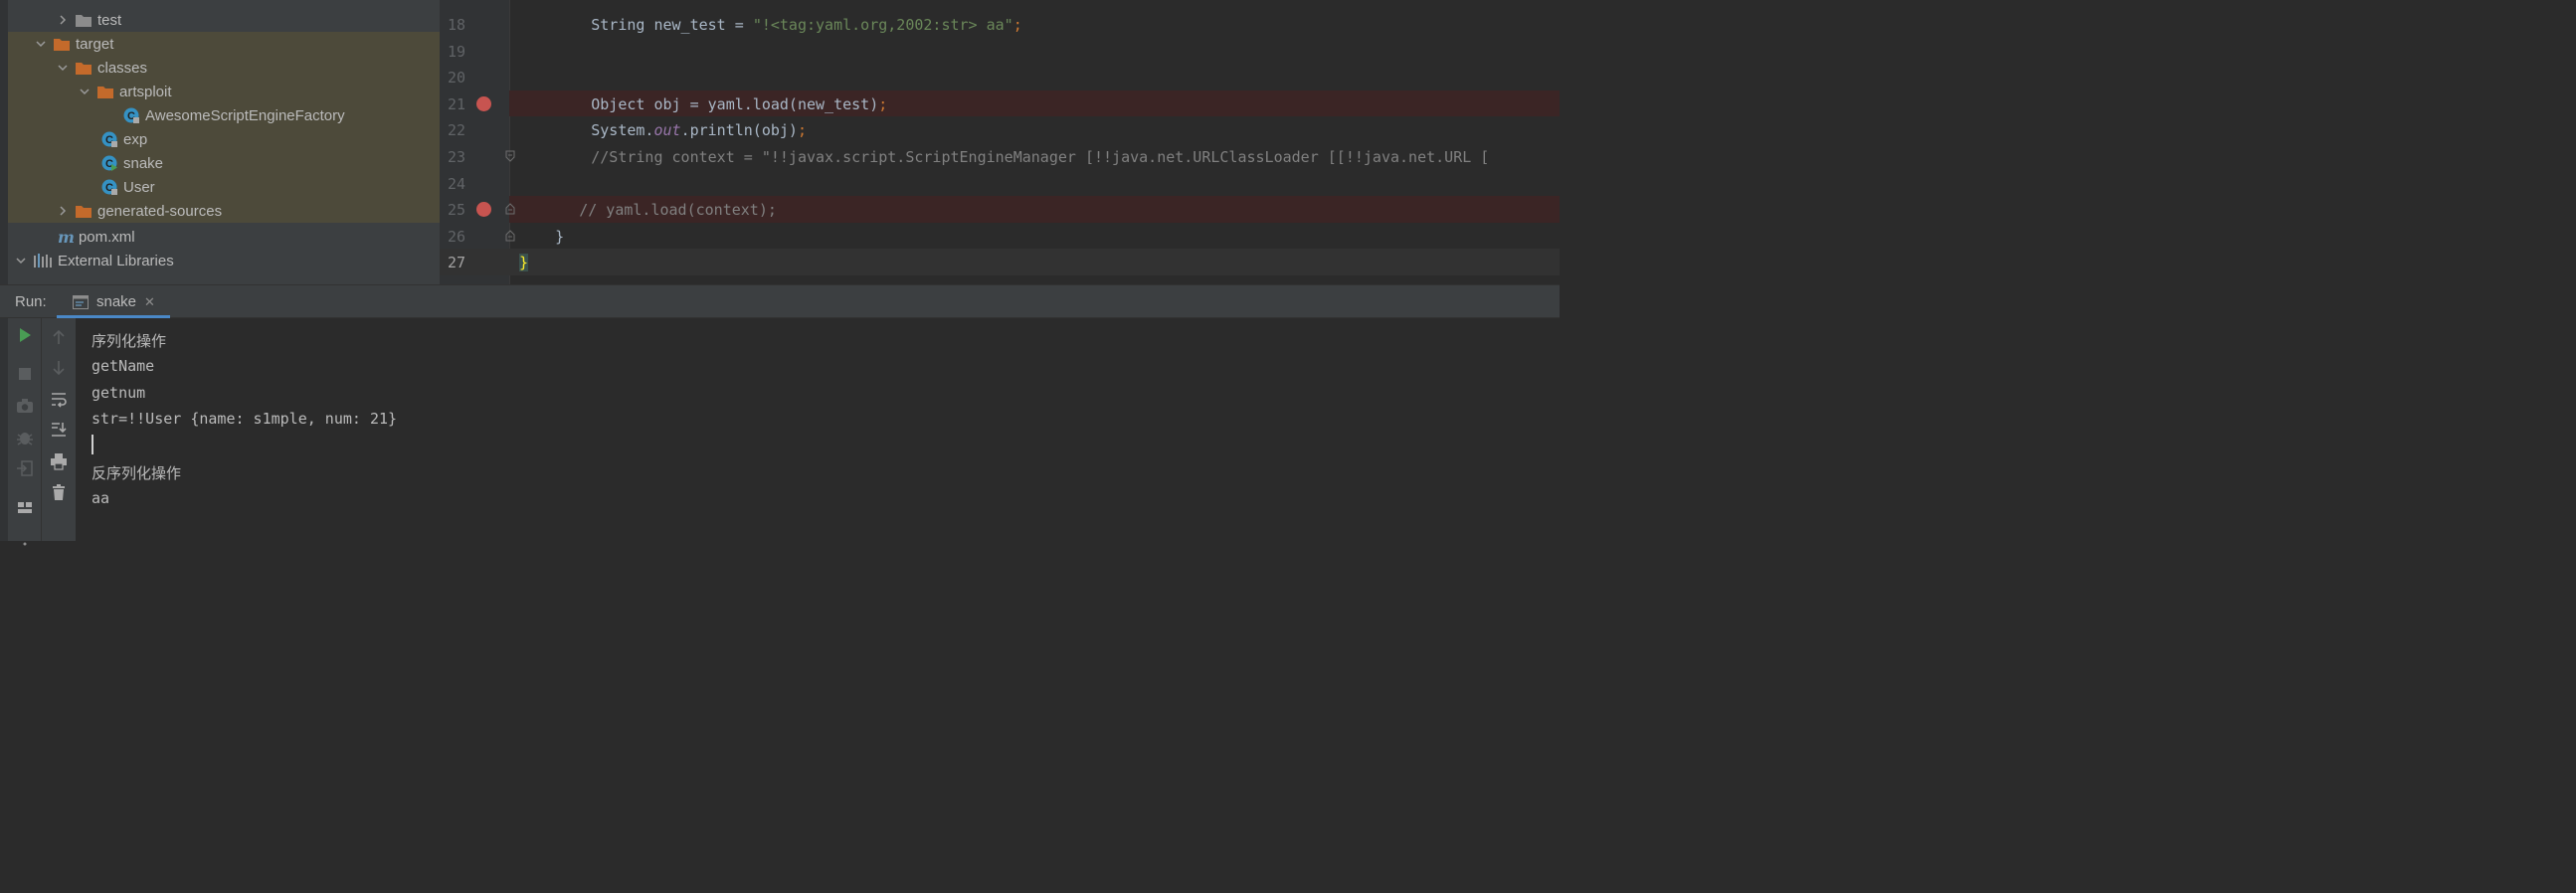 The width and height of the screenshot is (2576, 893). Describe the element at coordinates (1000, 236) in the screenshot. I see `code-line-26: 26 }` at that location.